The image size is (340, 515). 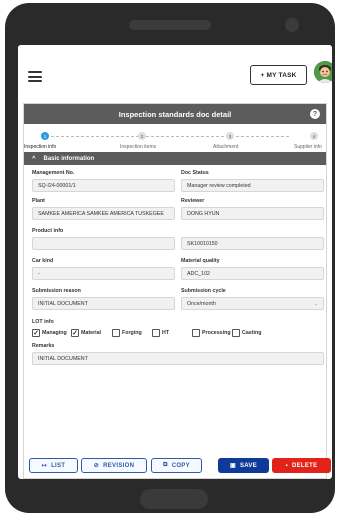 What do you see at coordinates (91, 333) in the screenshot?
I see `lot-option-label: Material` at bounding box center [91, 333].